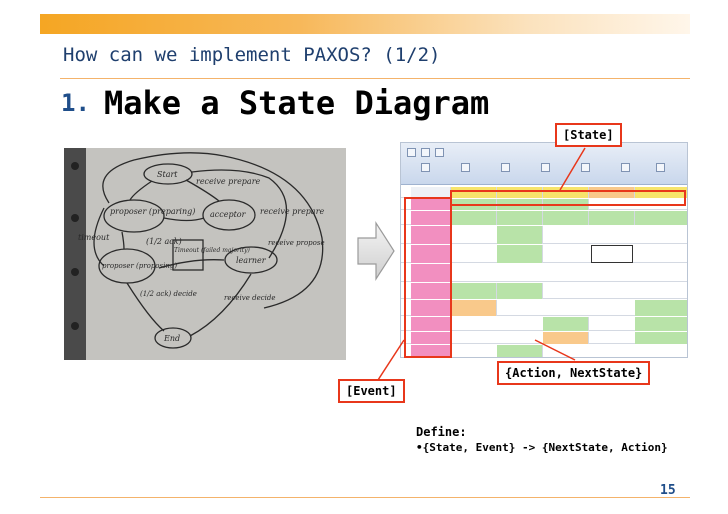 This screenshot has width=728, height=514. Describe the element at coordinates (297, 103) in the screenshot. I see `heading-text: Make a State Diagram` at that location.